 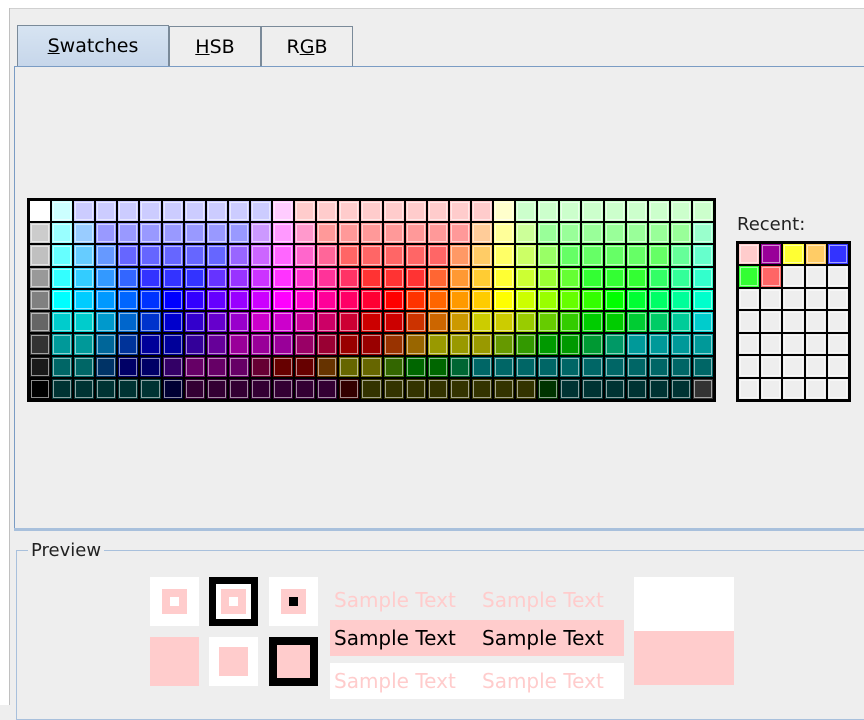 I want to click on tab-rgb: RGB, so click(x=307, y=46).